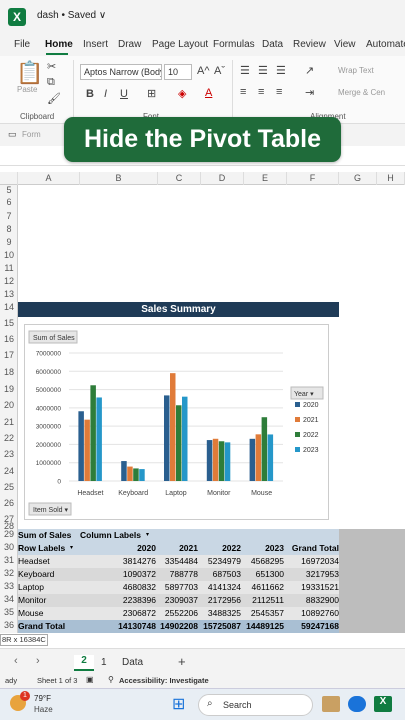 This screenshot has width=405, height=720. What do you see at coordinates (119, 178) in the screenshot?
I see `column-header: B` at bounding box center [119, 178].